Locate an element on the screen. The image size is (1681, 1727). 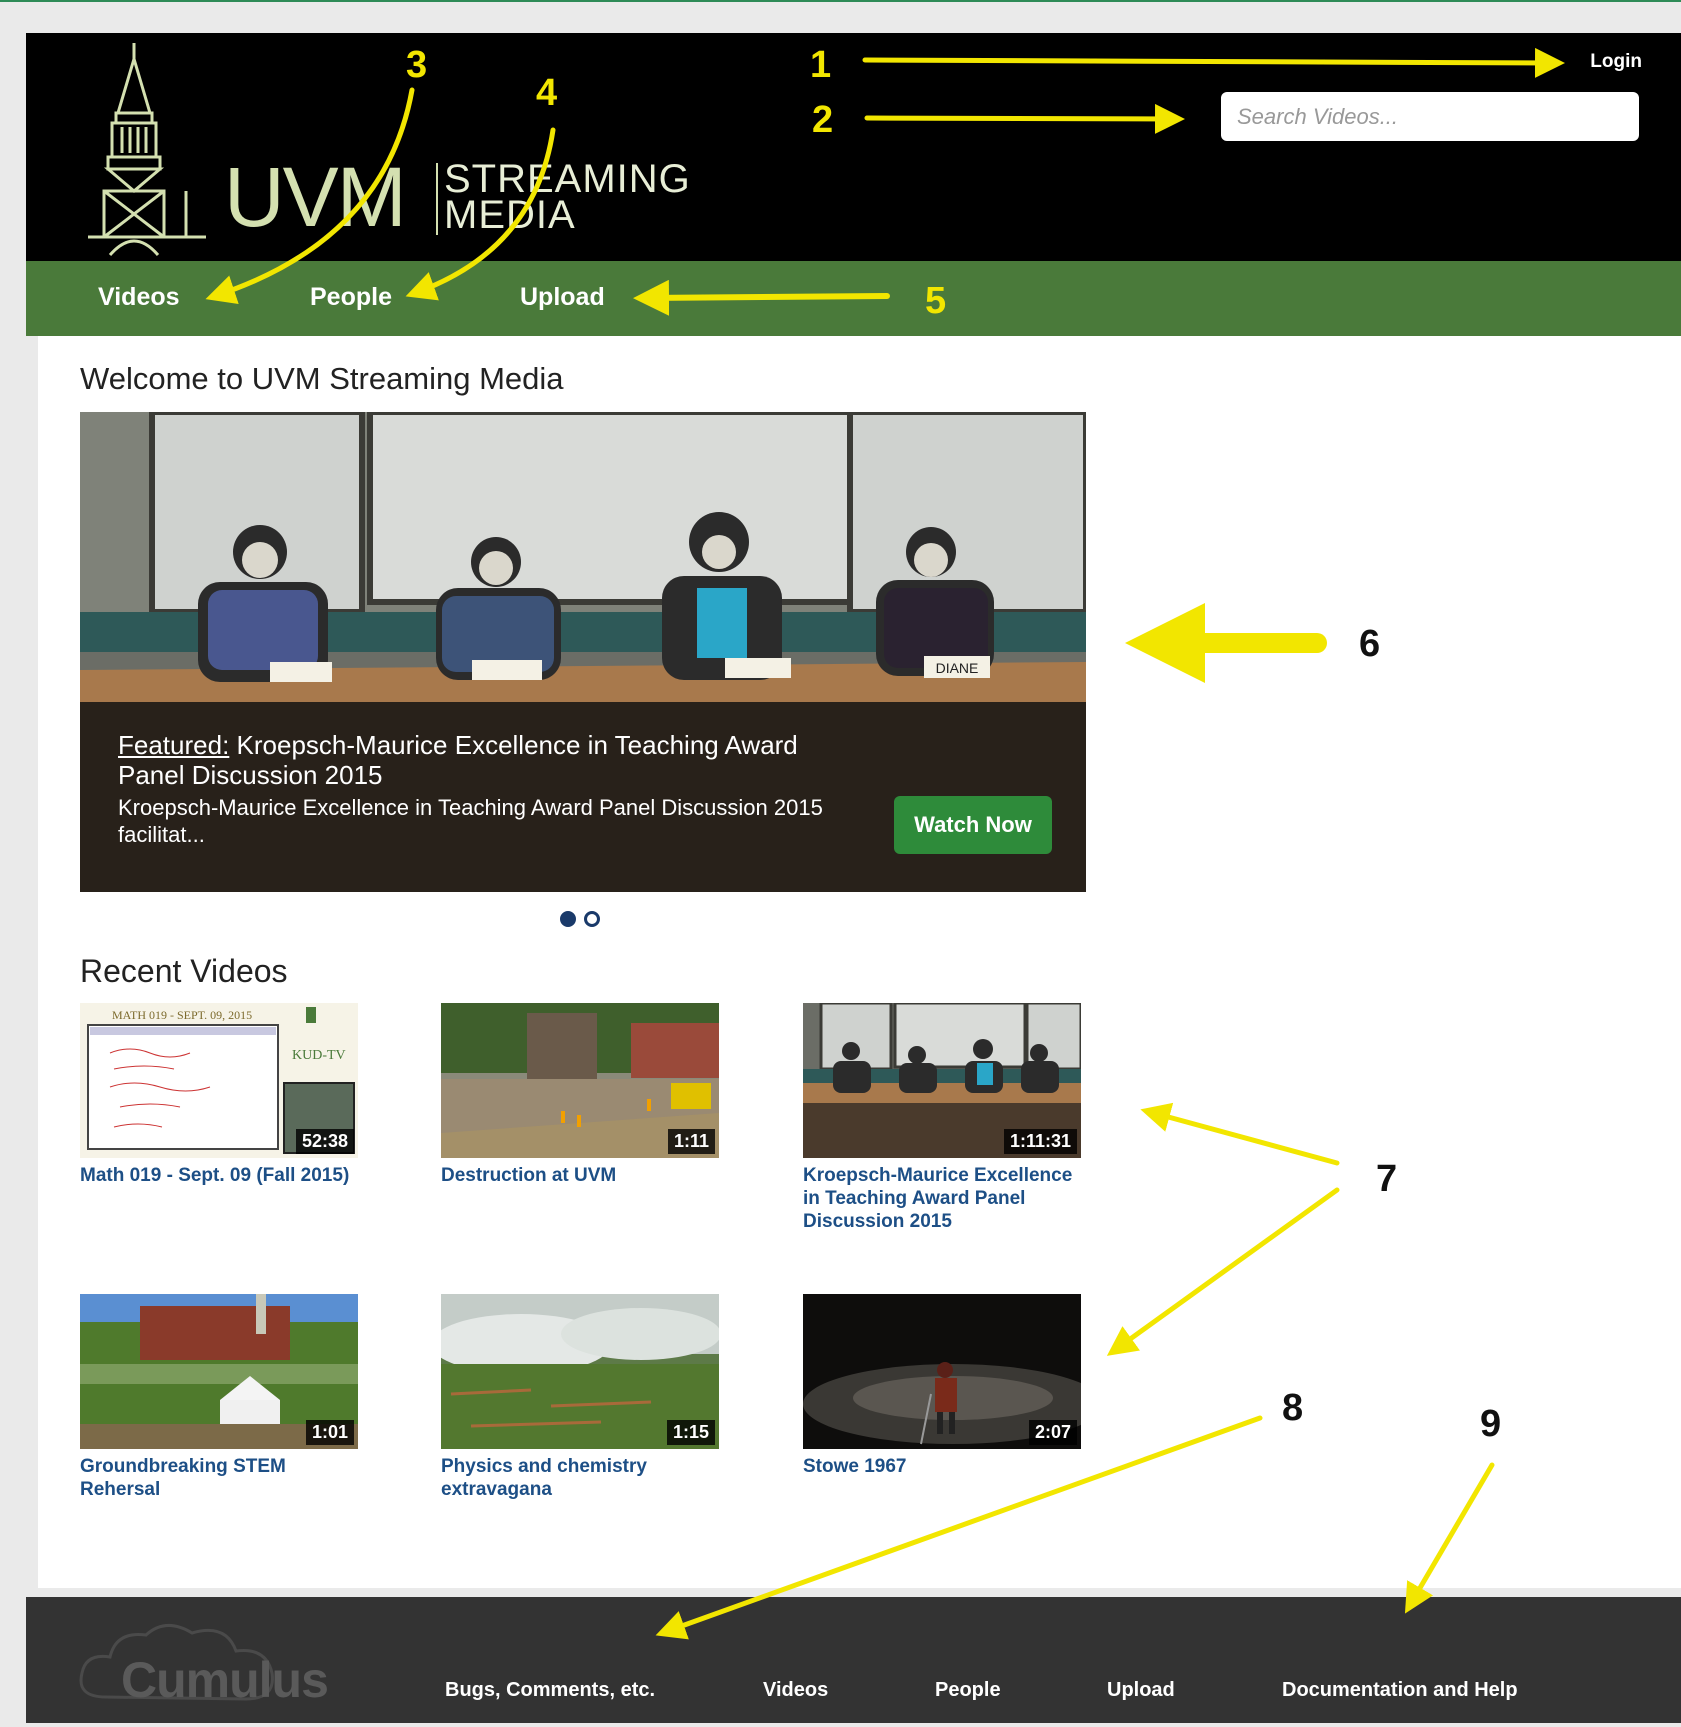
annotation-7: 7 is located at coordinates (1387, 1179).